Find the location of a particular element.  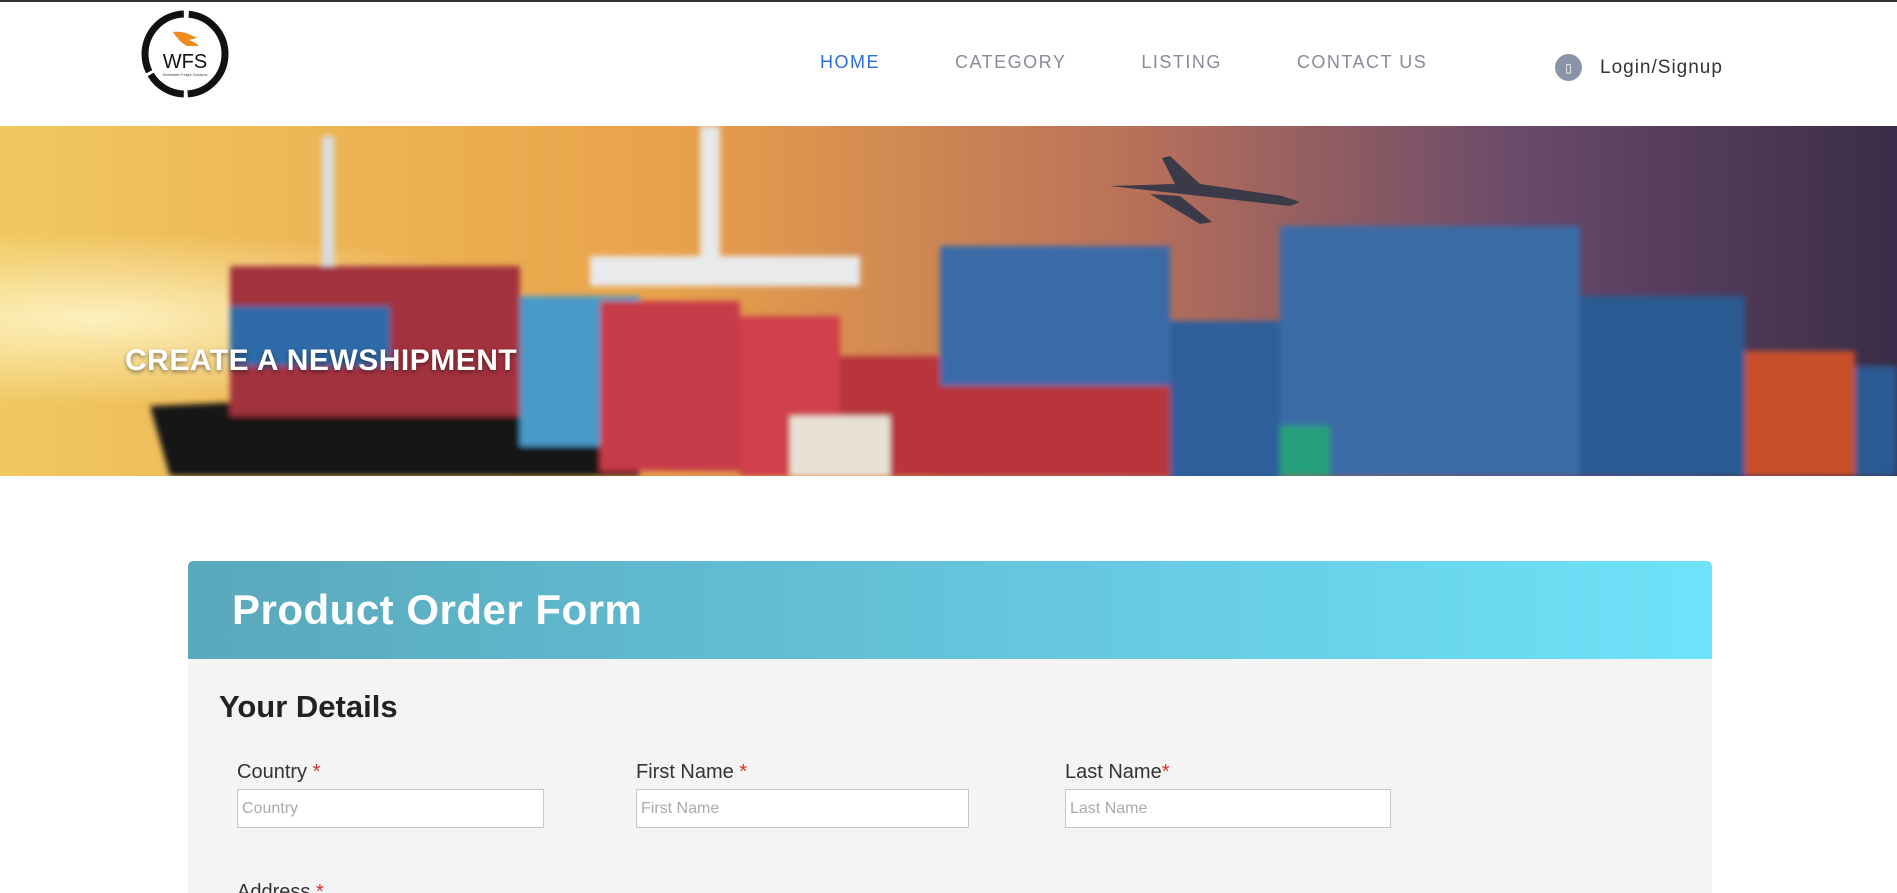

login-signup-link: ▯ Login/Signup is located at coordinates (1639, 67).